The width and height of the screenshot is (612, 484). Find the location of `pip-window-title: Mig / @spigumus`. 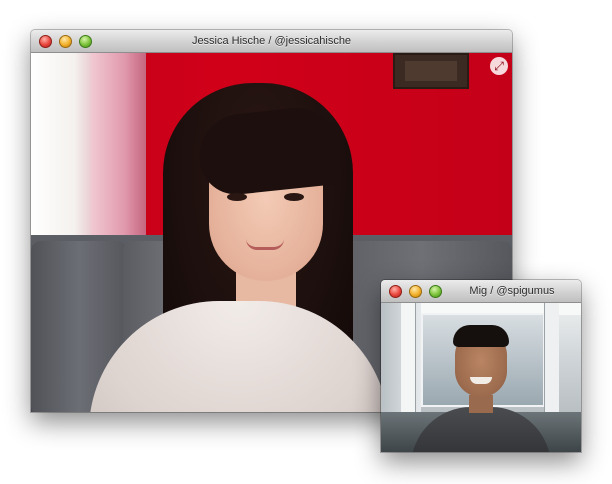

pip-window-title: Mig / @spigumus is located at coordinates (512, 291).